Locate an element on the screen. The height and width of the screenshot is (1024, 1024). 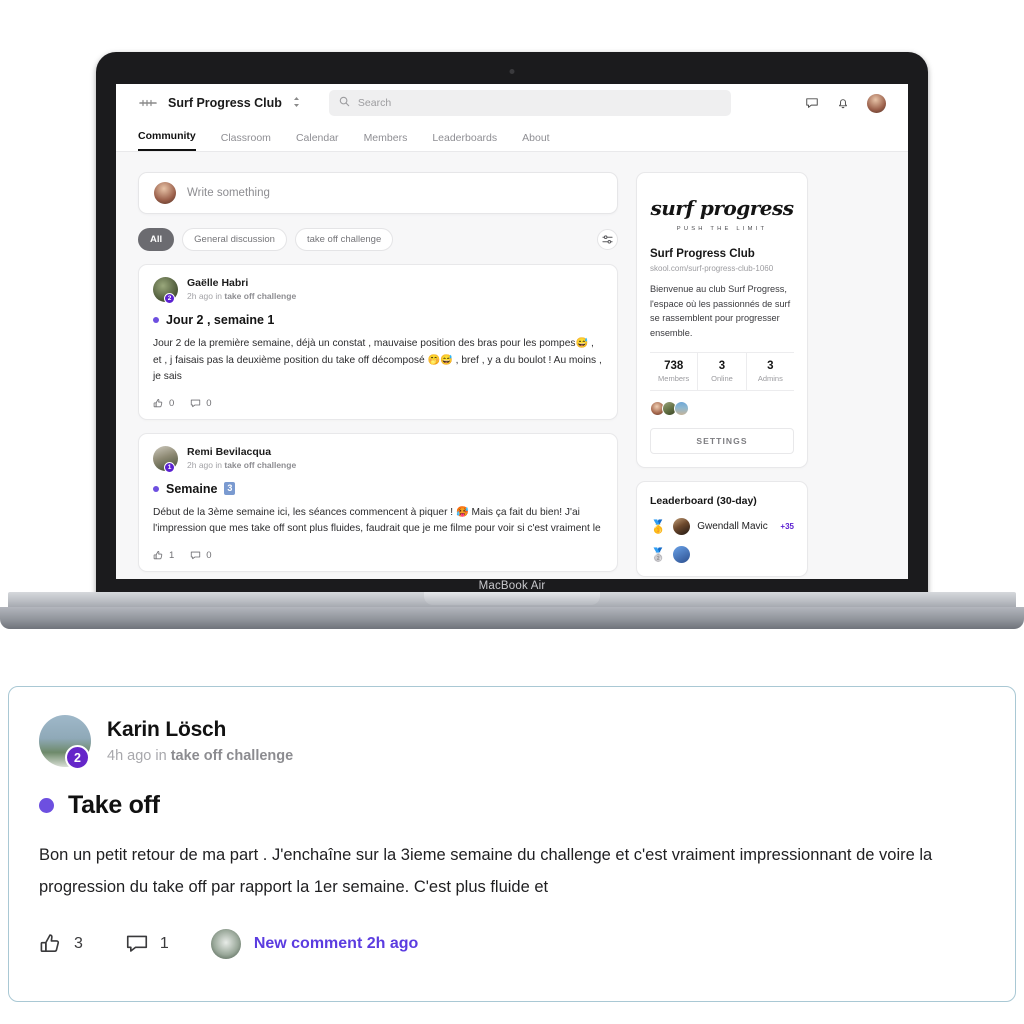
like-count: 3 is located at coordinates (78, 944).